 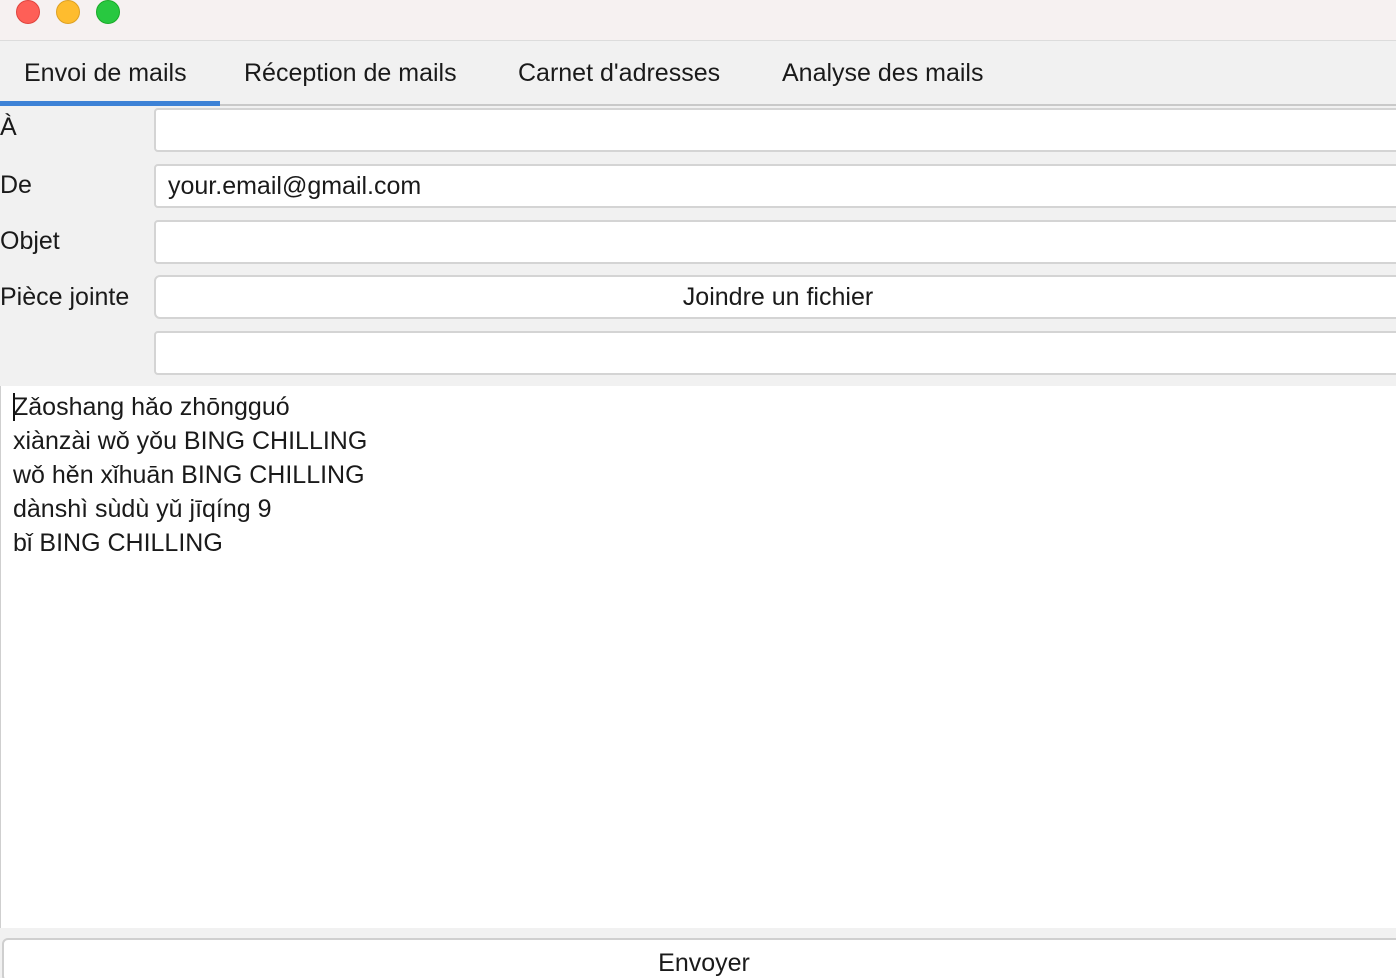 I want to click on tab-label: Réception de mails, so click(x=350, y=73).